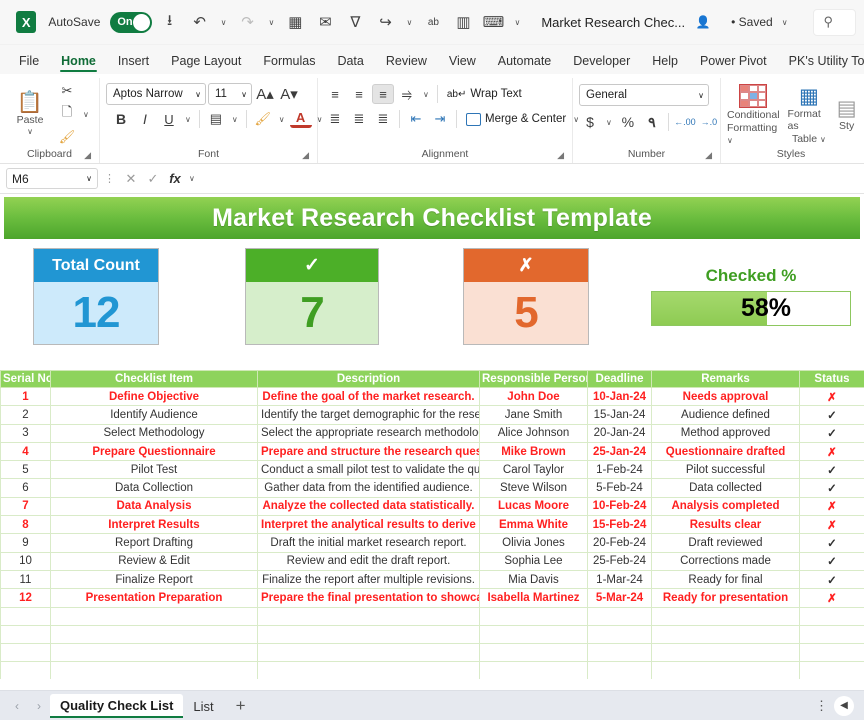 This screenshot has width=864, height=720. What do you see at coordinates (230, 94) in the screenshot?
I see `font-size-select: 11 ∨` at bounding box center [230, 94].